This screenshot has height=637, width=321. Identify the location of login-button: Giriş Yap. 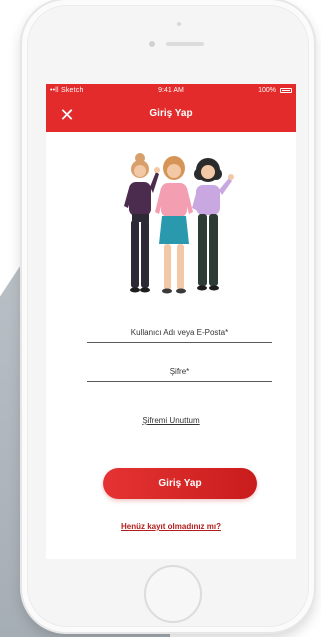
(180, 483).